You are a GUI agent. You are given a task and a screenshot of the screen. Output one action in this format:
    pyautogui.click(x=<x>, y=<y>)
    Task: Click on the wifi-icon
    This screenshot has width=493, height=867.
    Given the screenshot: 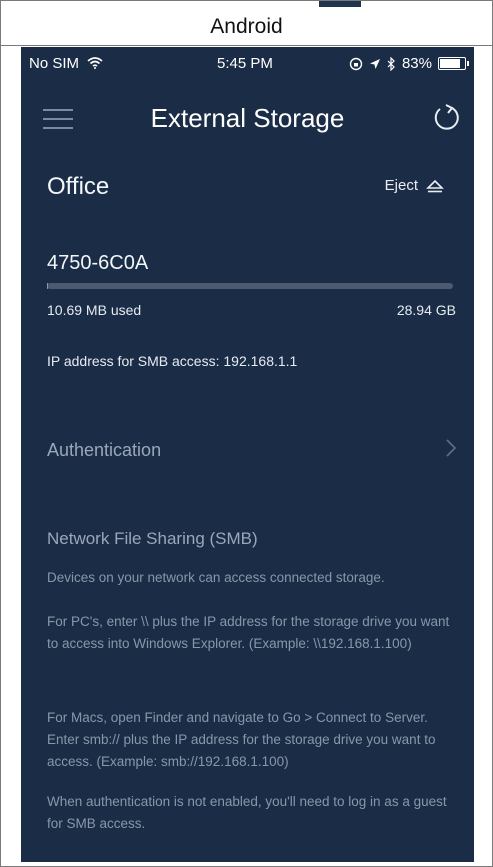 What is the action you would take?
    pyautogui.click(x=95, y=63)
    